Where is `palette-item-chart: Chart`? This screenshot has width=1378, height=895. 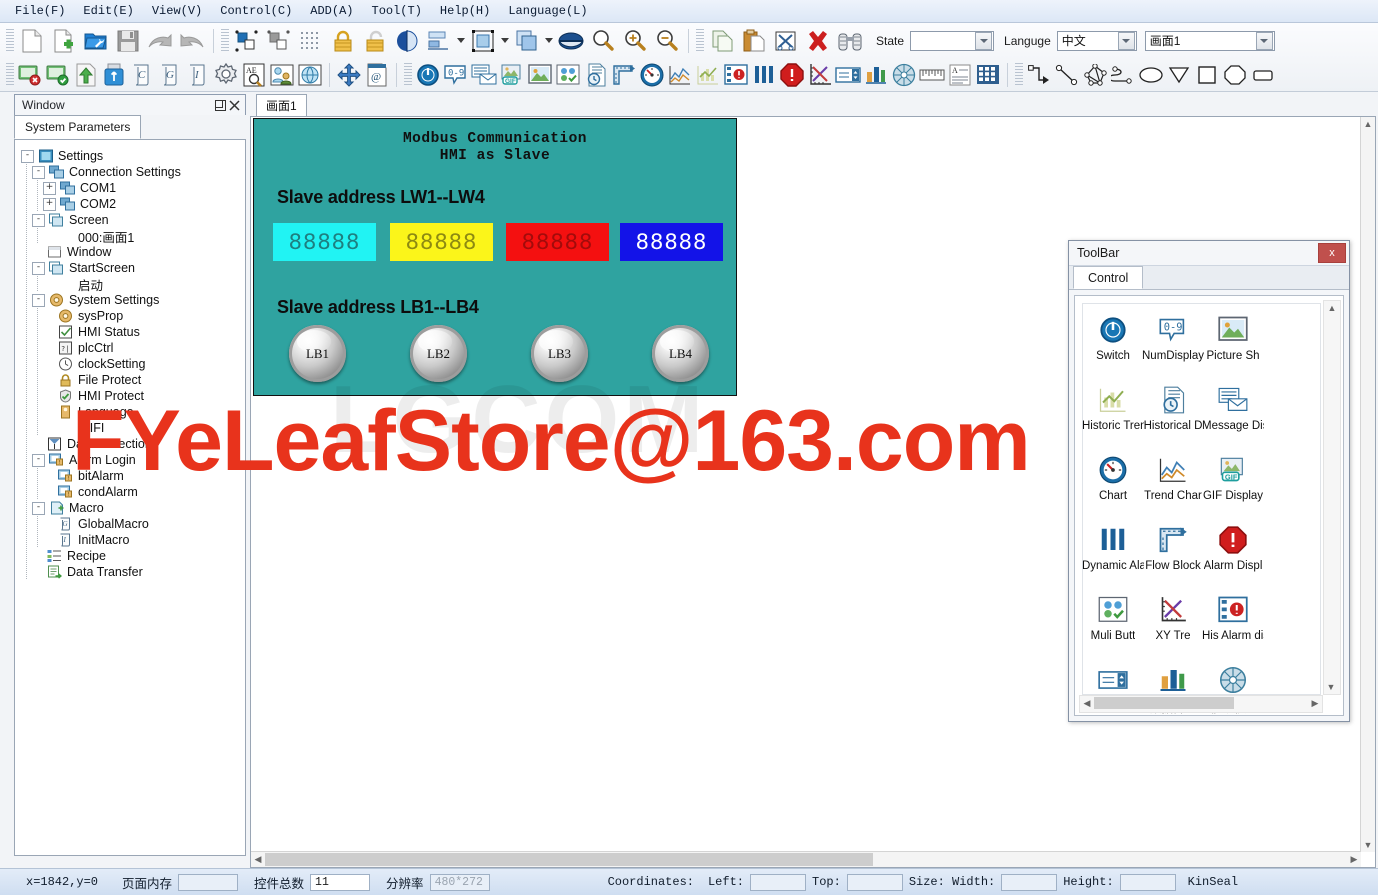
palette-item-chart: Chart is located at coordinates (1113, 485).